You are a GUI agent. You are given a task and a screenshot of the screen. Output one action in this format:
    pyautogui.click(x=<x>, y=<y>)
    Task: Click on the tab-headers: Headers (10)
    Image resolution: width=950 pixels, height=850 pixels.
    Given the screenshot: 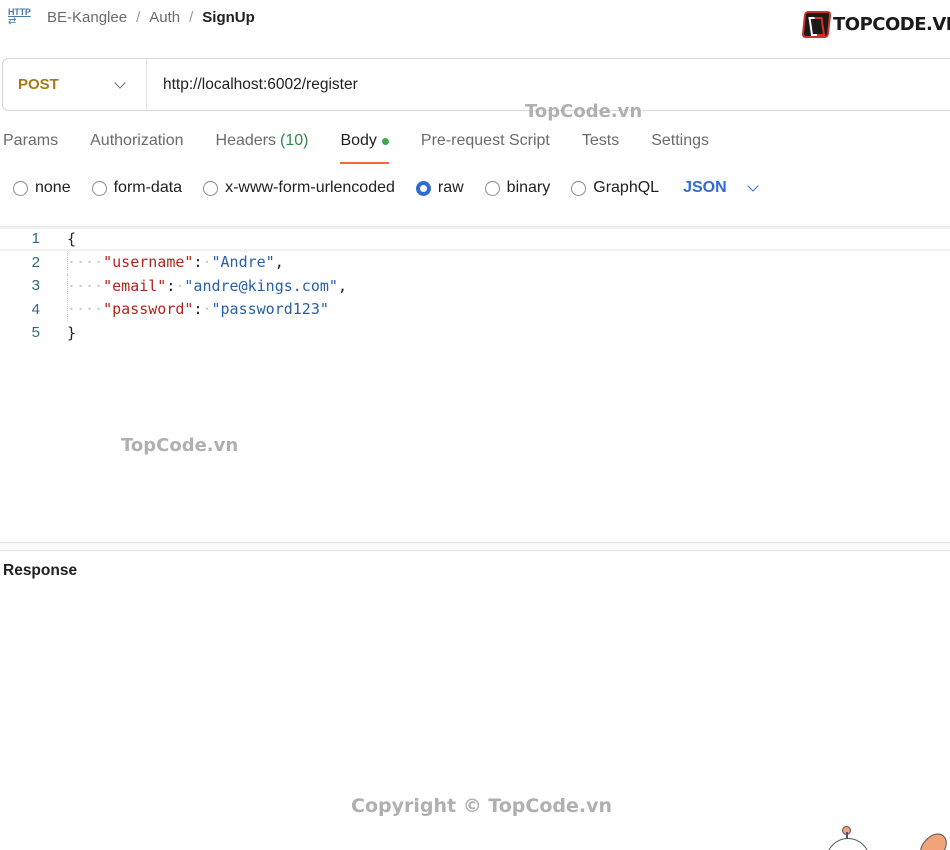 What is the action you would take?
    pyautogui.click(x=262, y=147)
    